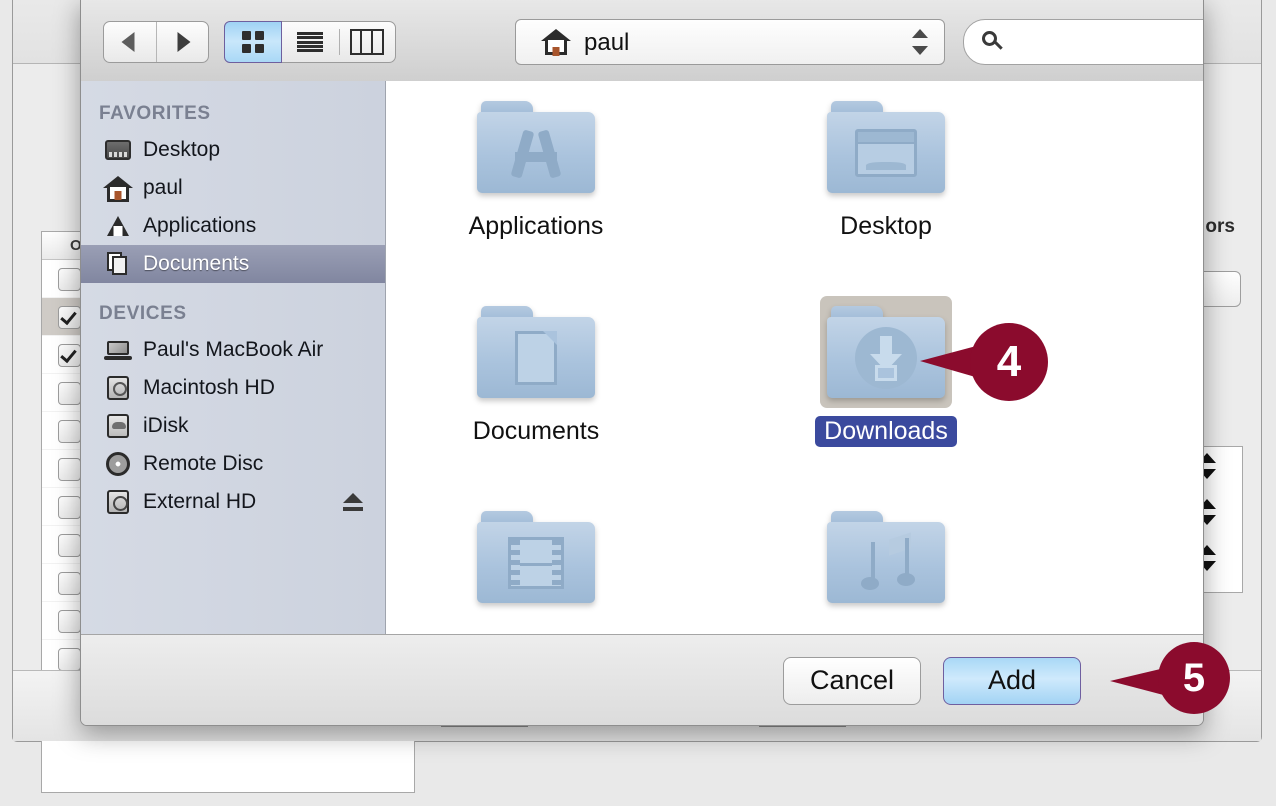  I want to click on sidebar-item-remote-disc: Remote Disc, so click(233, 464).